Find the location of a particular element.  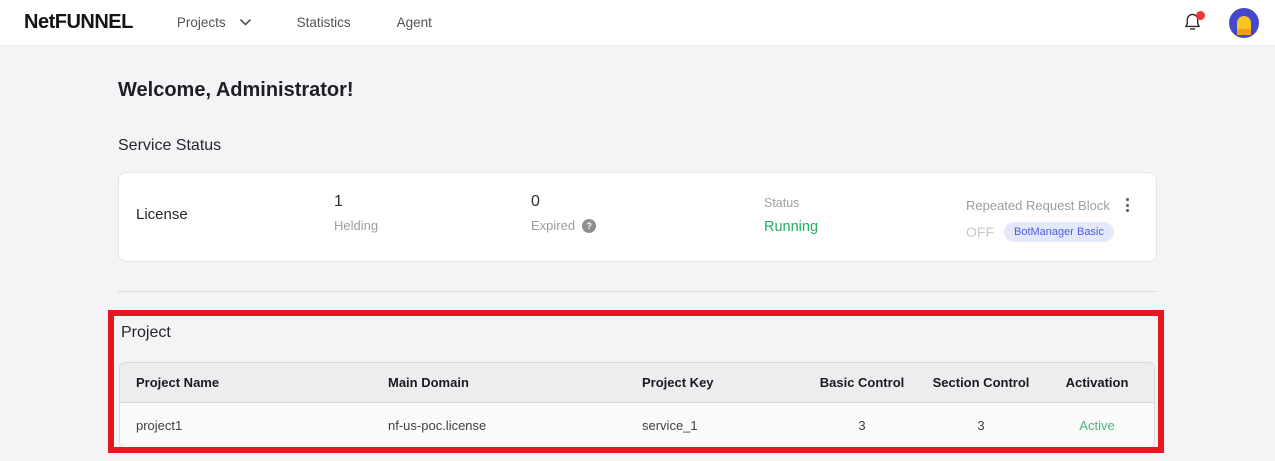

col-header-project-key: Project Key is located at coordinates (678, 382).